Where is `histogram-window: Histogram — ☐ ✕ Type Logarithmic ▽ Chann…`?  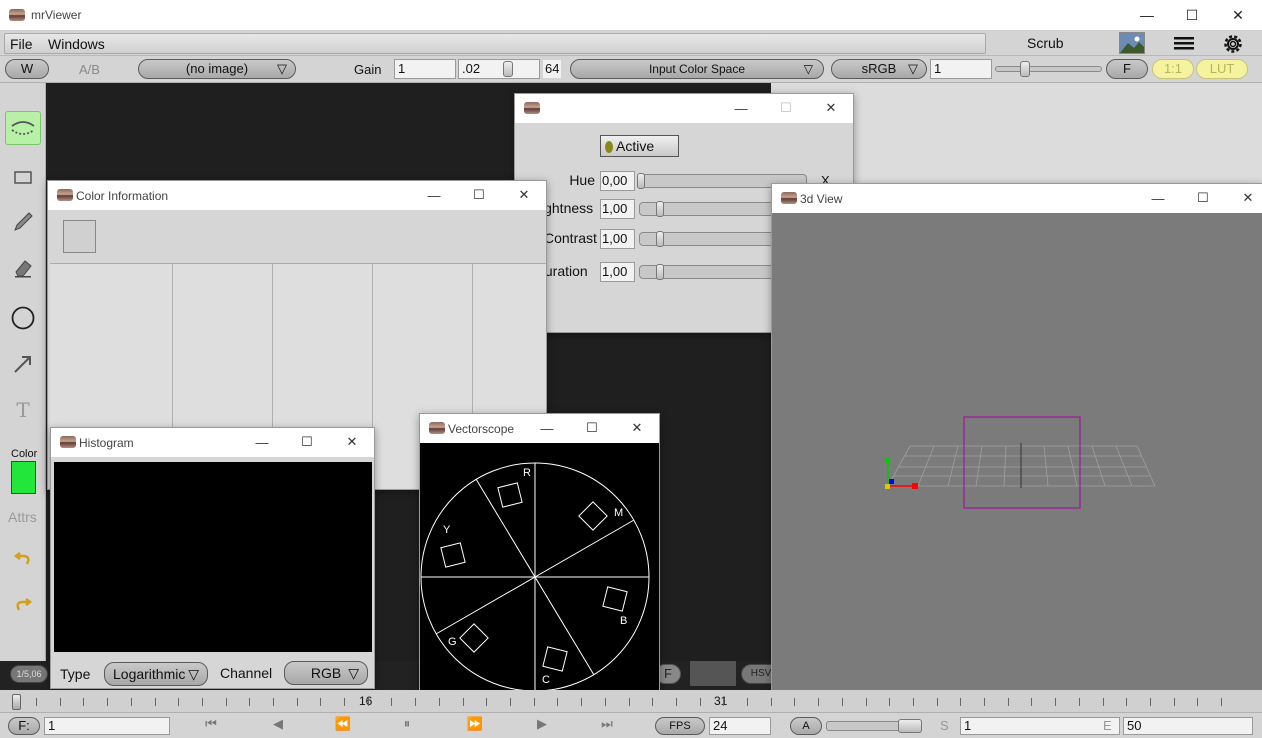 histogram-window: Histogram — ☐ ✕ Type Logarithmic ▽ Chann… is located at coordinates (212, 558).